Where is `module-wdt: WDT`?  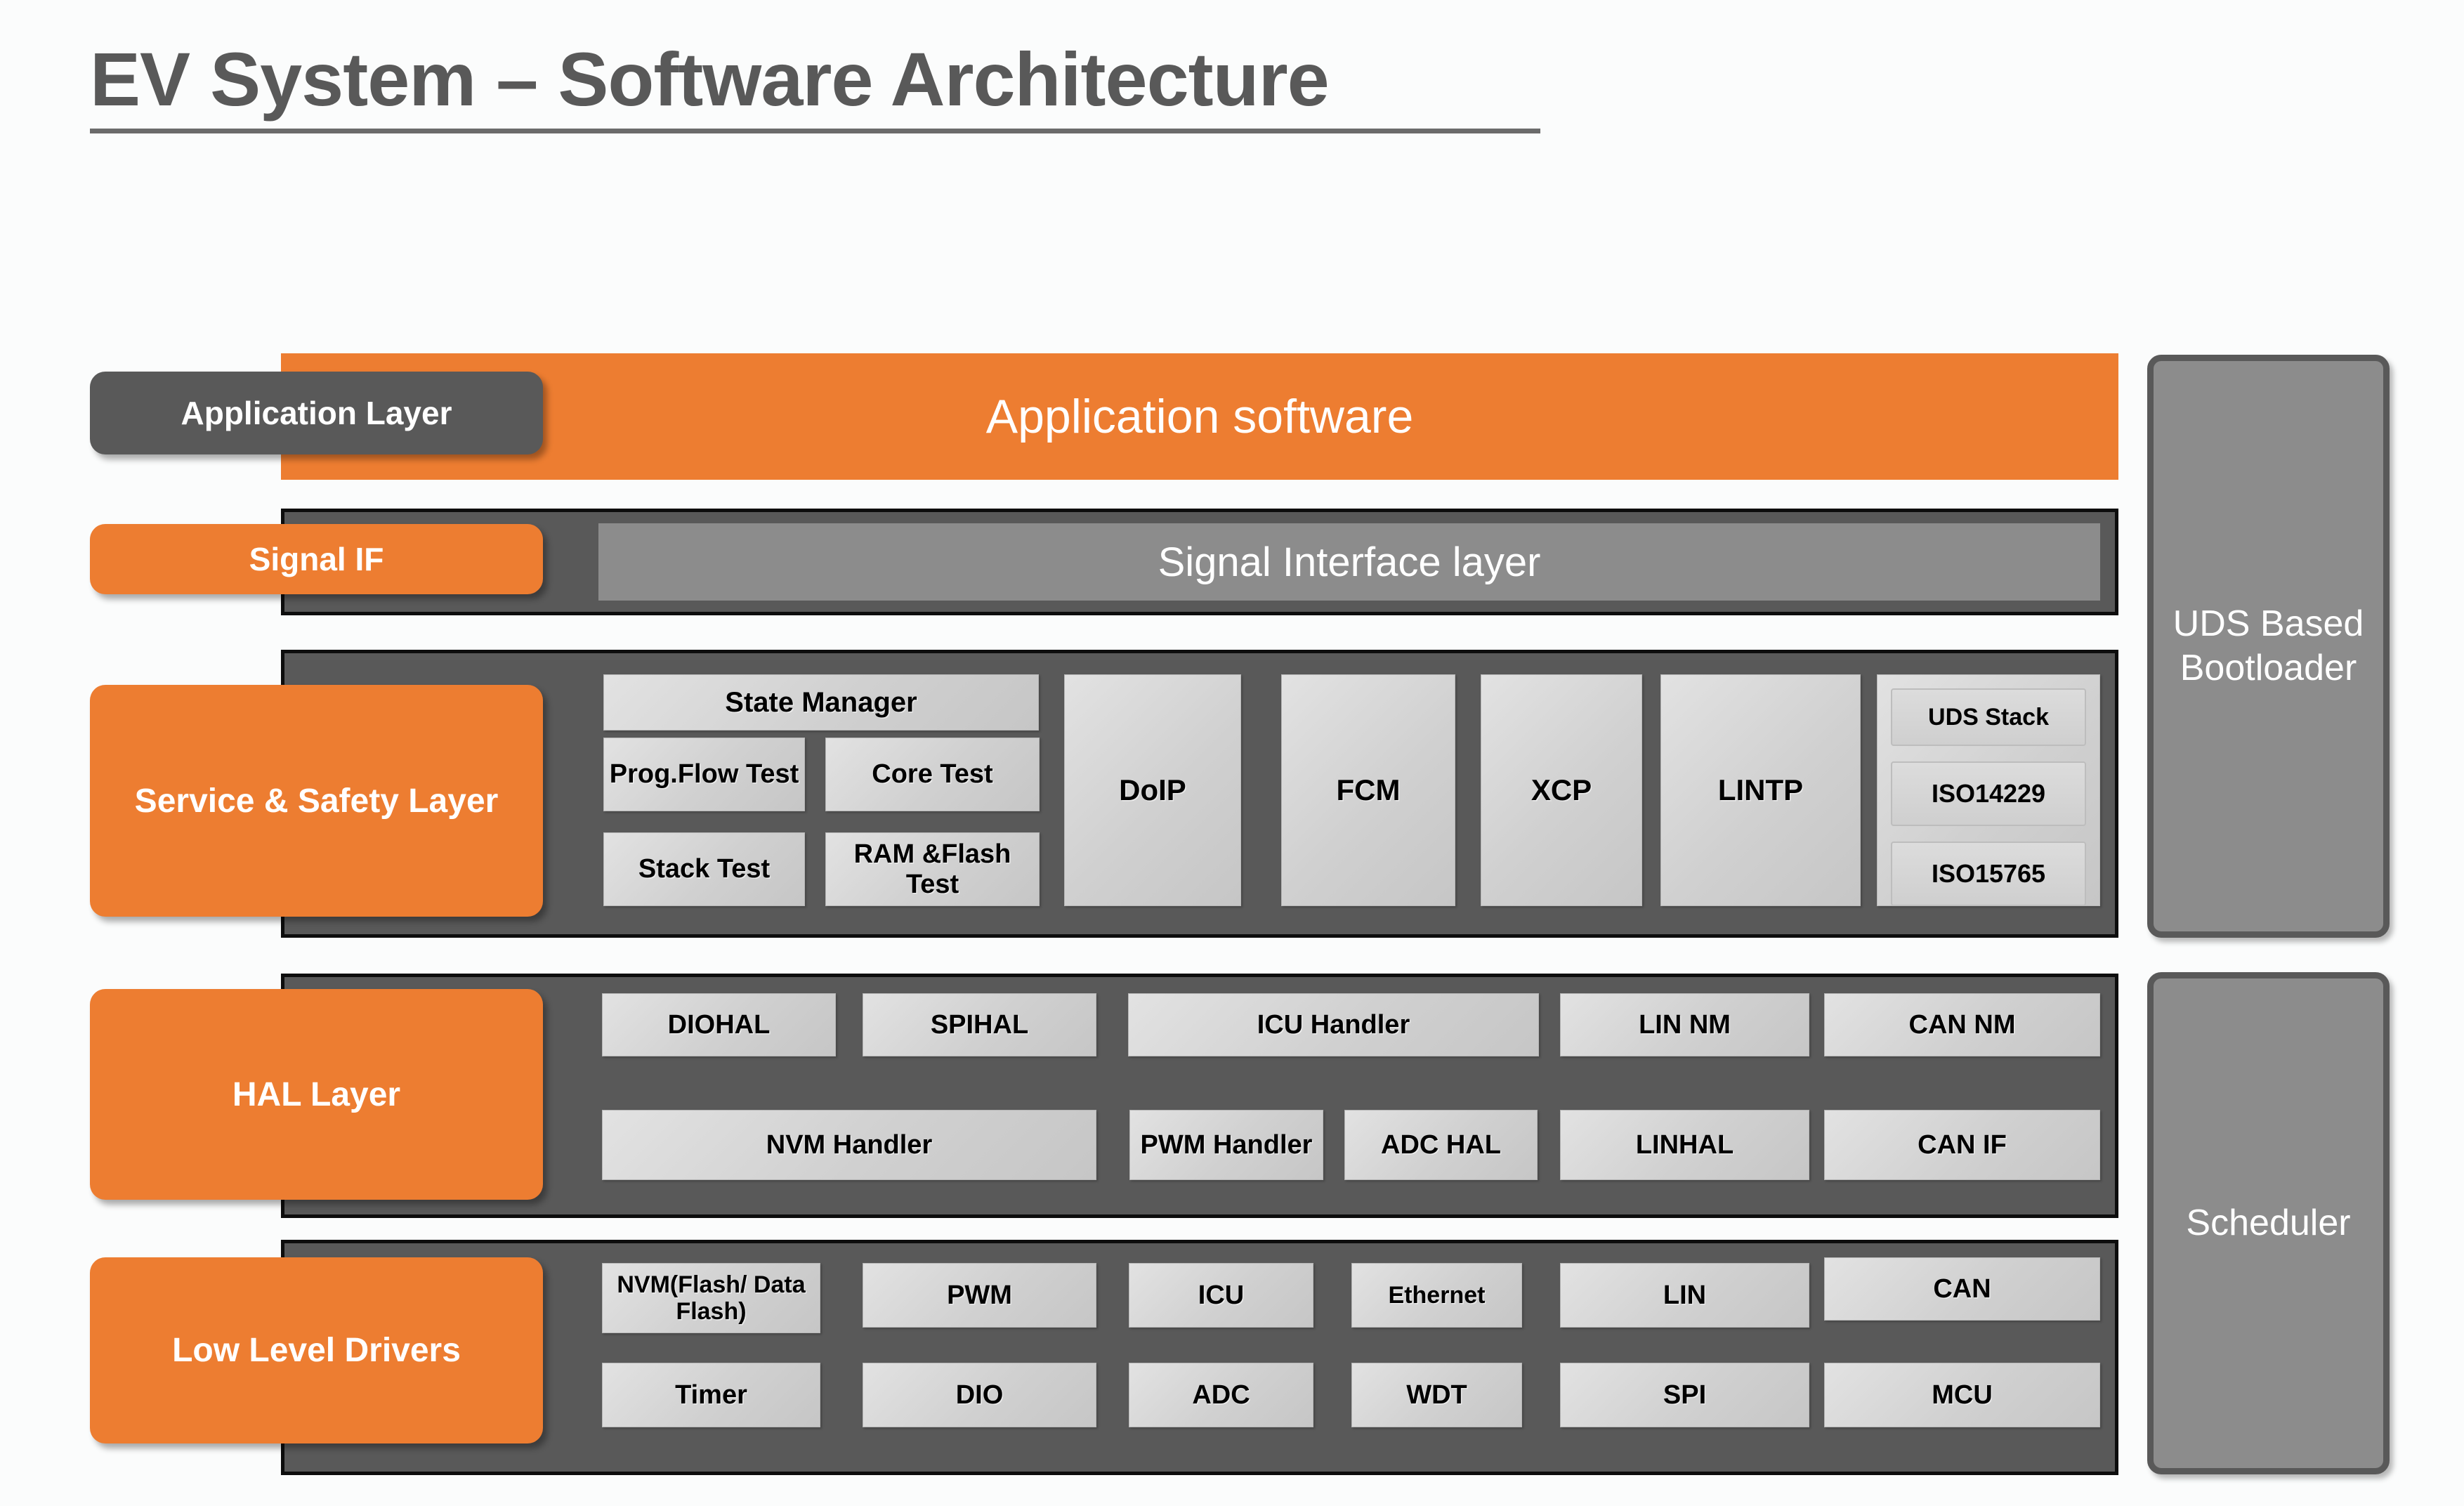
module-wdt: WDT is located at coordinates (1436, 1395).